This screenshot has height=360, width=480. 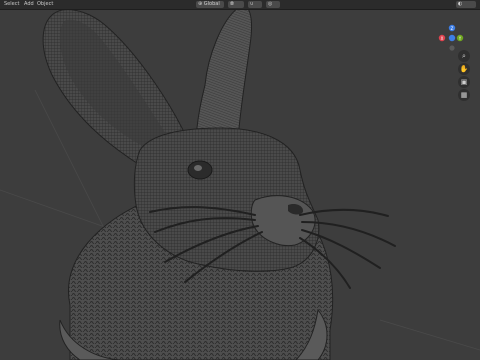 What do you see at coordinates (452, 38) in the screenshot?
I see `axis-z-dot` at bounding box center [452, 38].